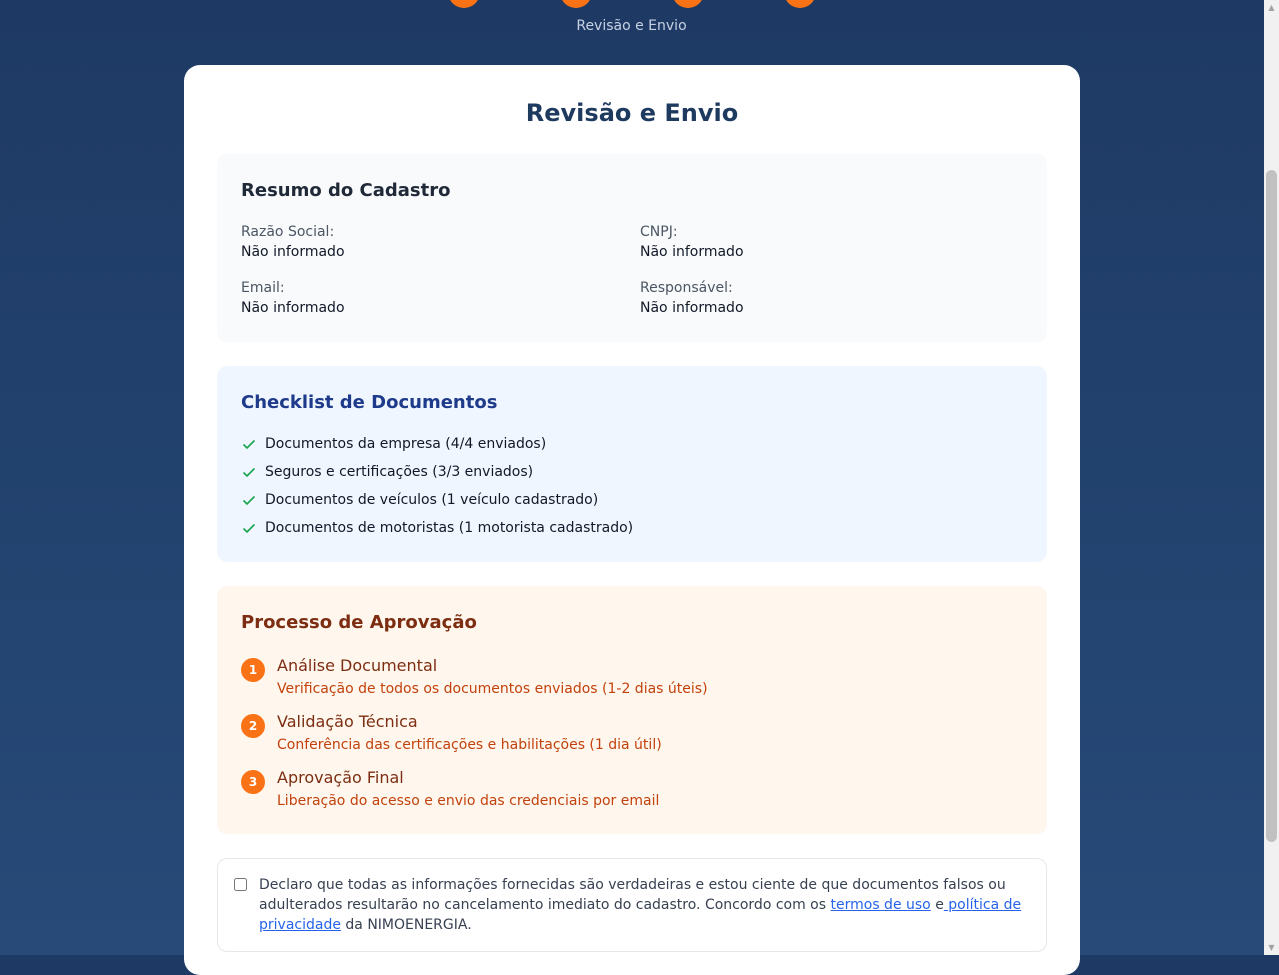  I want to click on terms-of-use-link: termos de uso, so click(881, 905).